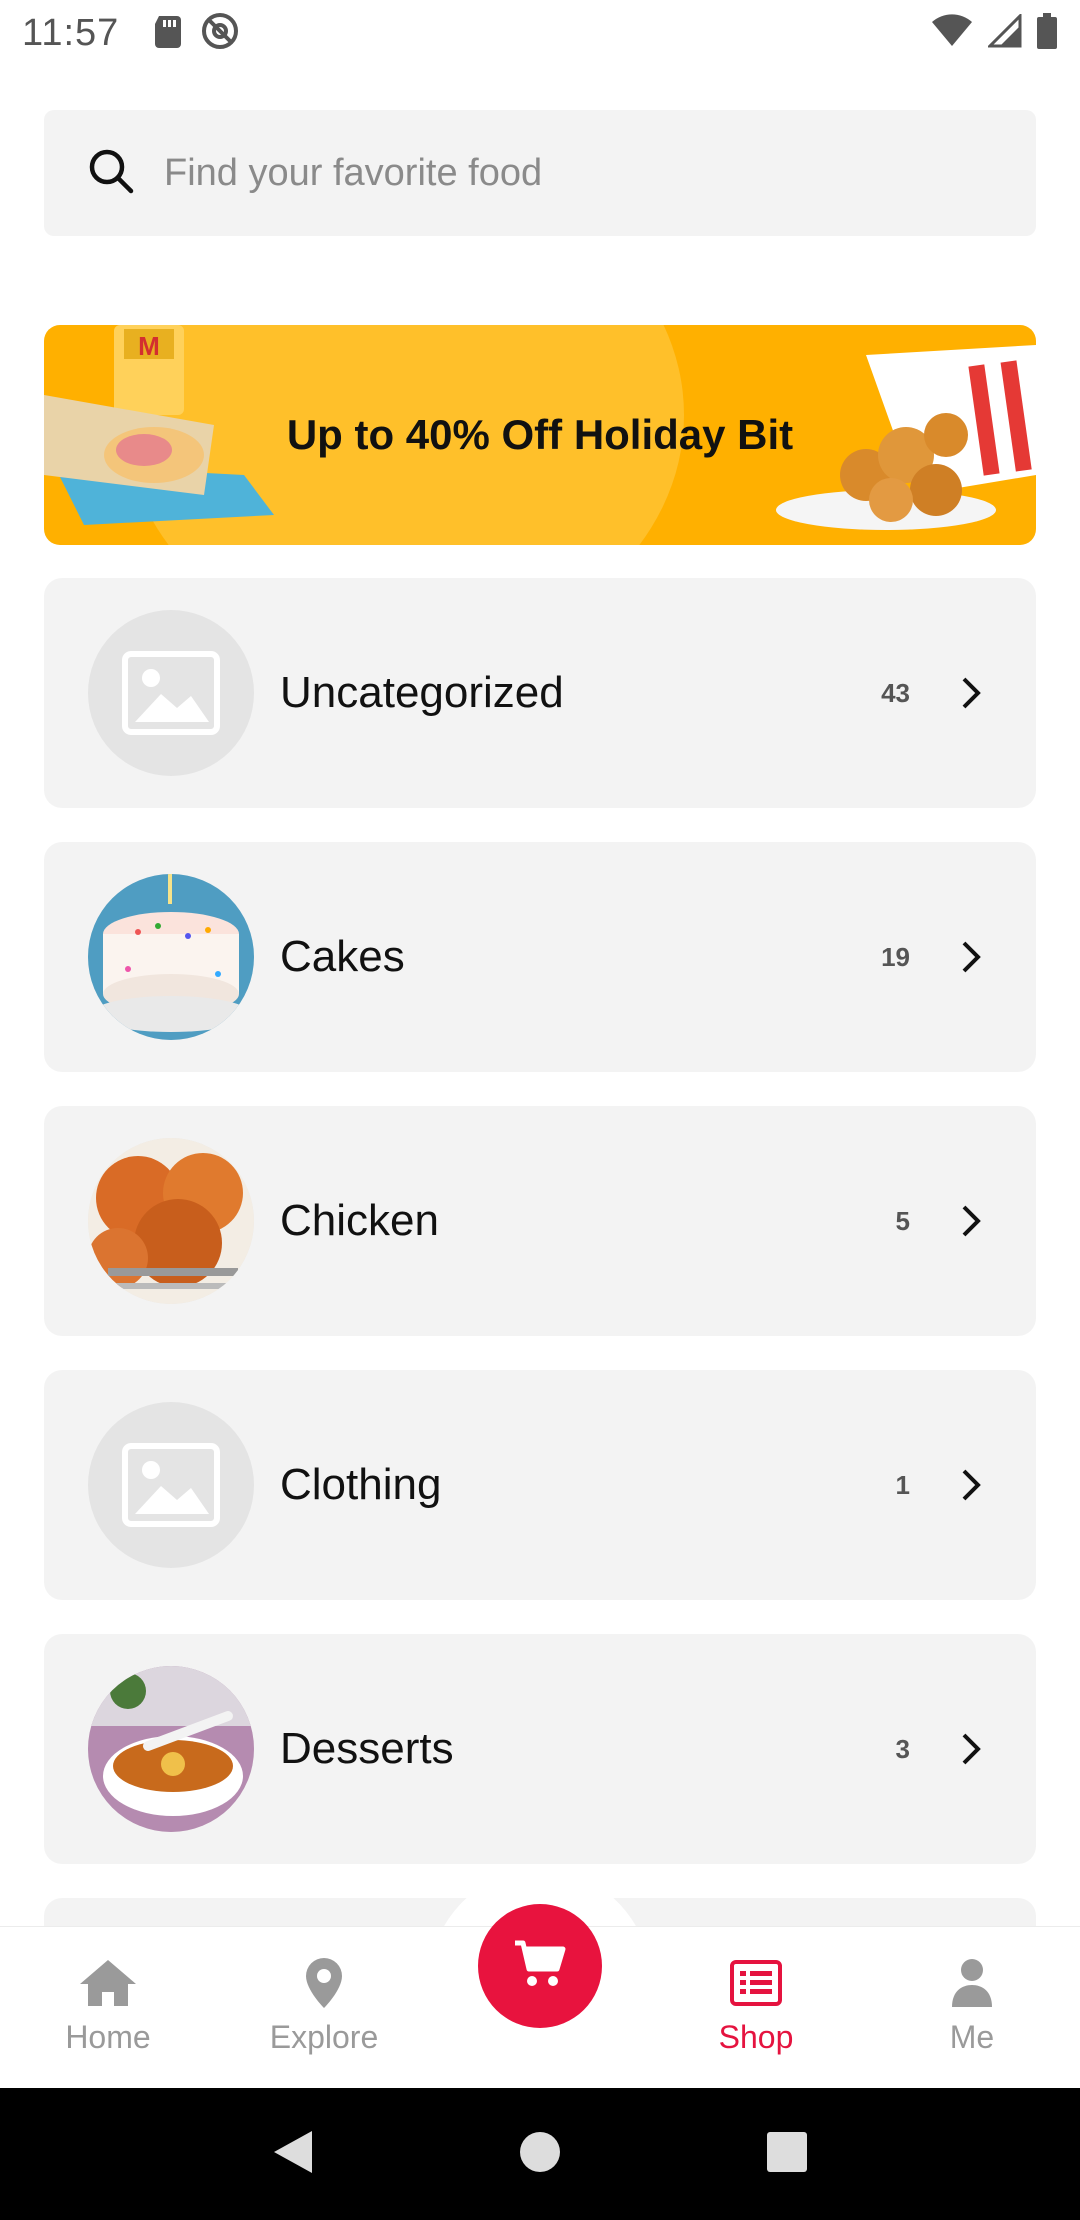  I want to click on soup-dessert-photo, so click(171, 1749).